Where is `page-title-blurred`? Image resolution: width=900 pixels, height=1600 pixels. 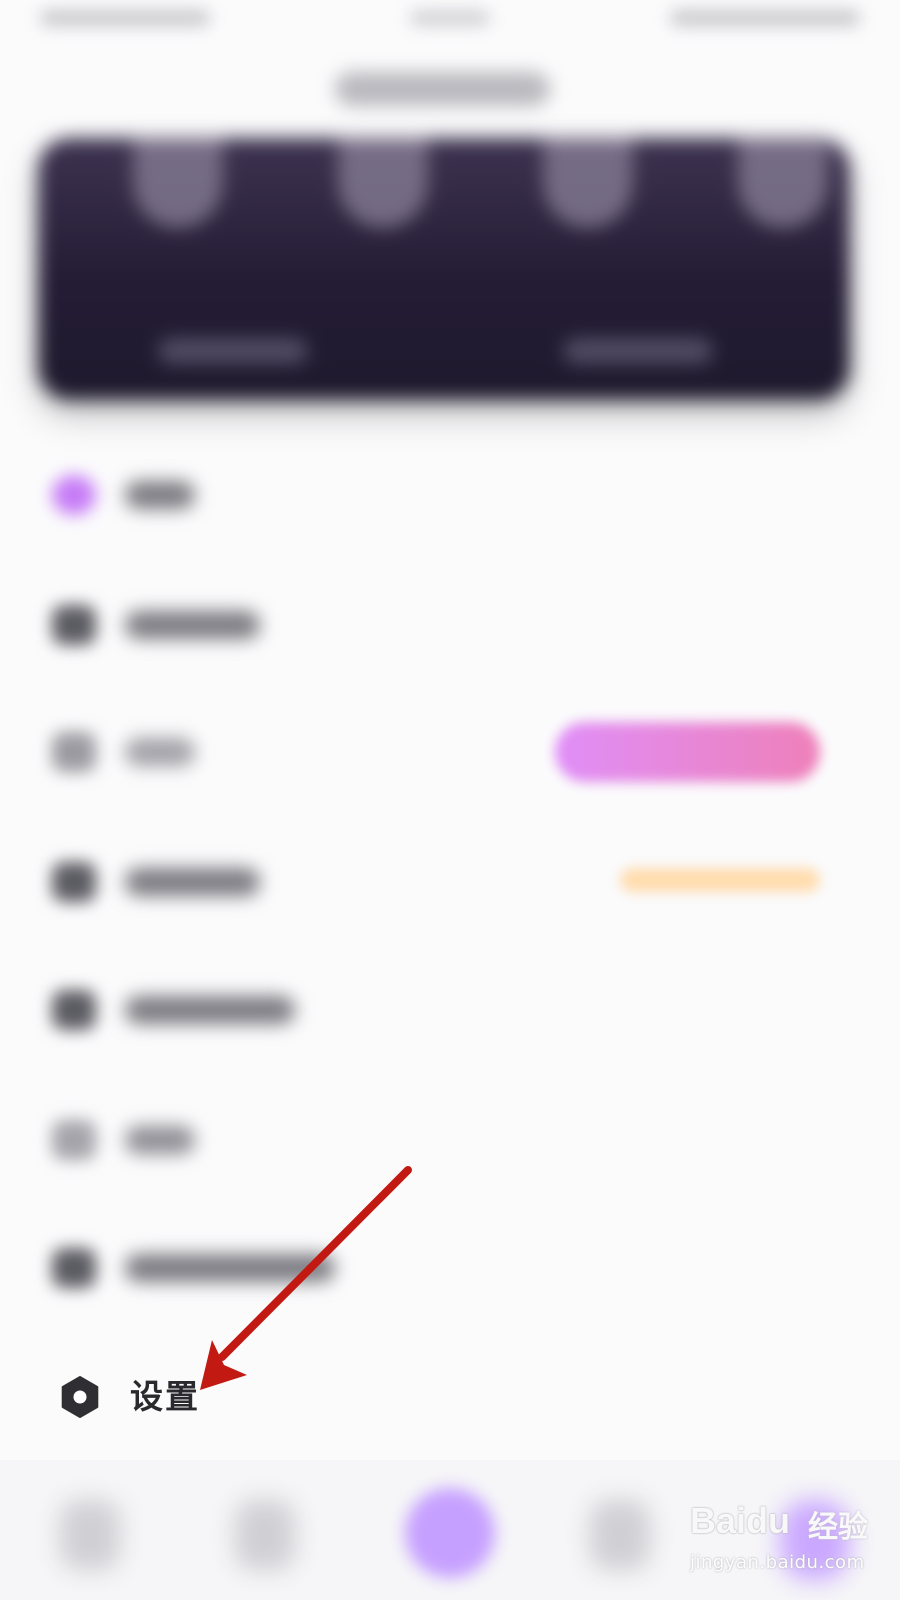 page-title-blurred is located at coordinates (442, 89).